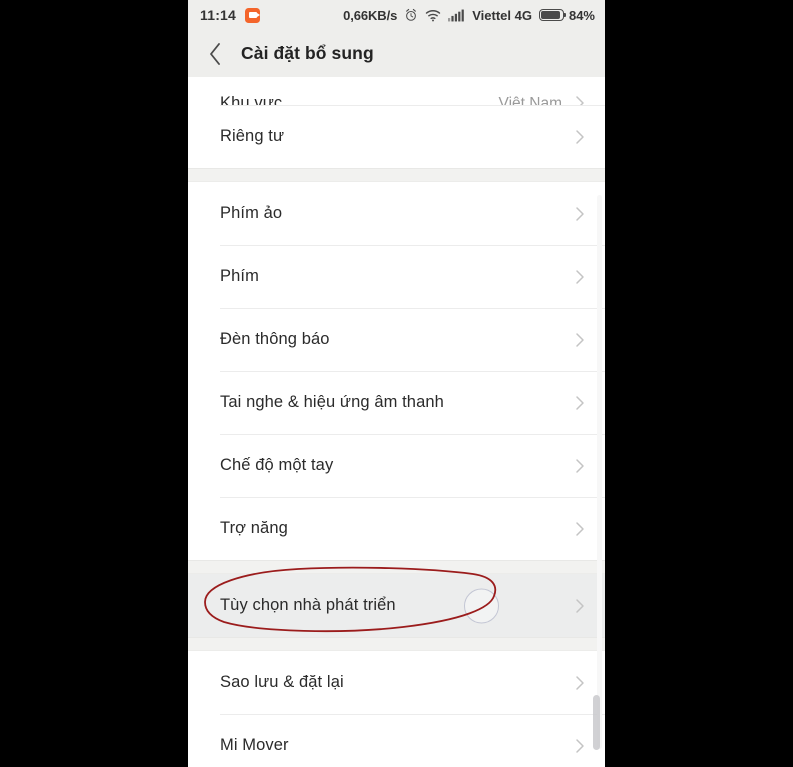 This screenshot has height=767, width=793. Describe the element at coordinates (396, 339) in the screenshot. I see `settings-row: Đèn thông báo` at that location.